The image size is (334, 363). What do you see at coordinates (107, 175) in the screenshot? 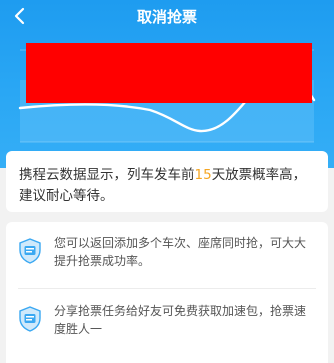
I see `info-text-prefix: 携程云数据显示，列车发车前` at bounding box center [107, 175].